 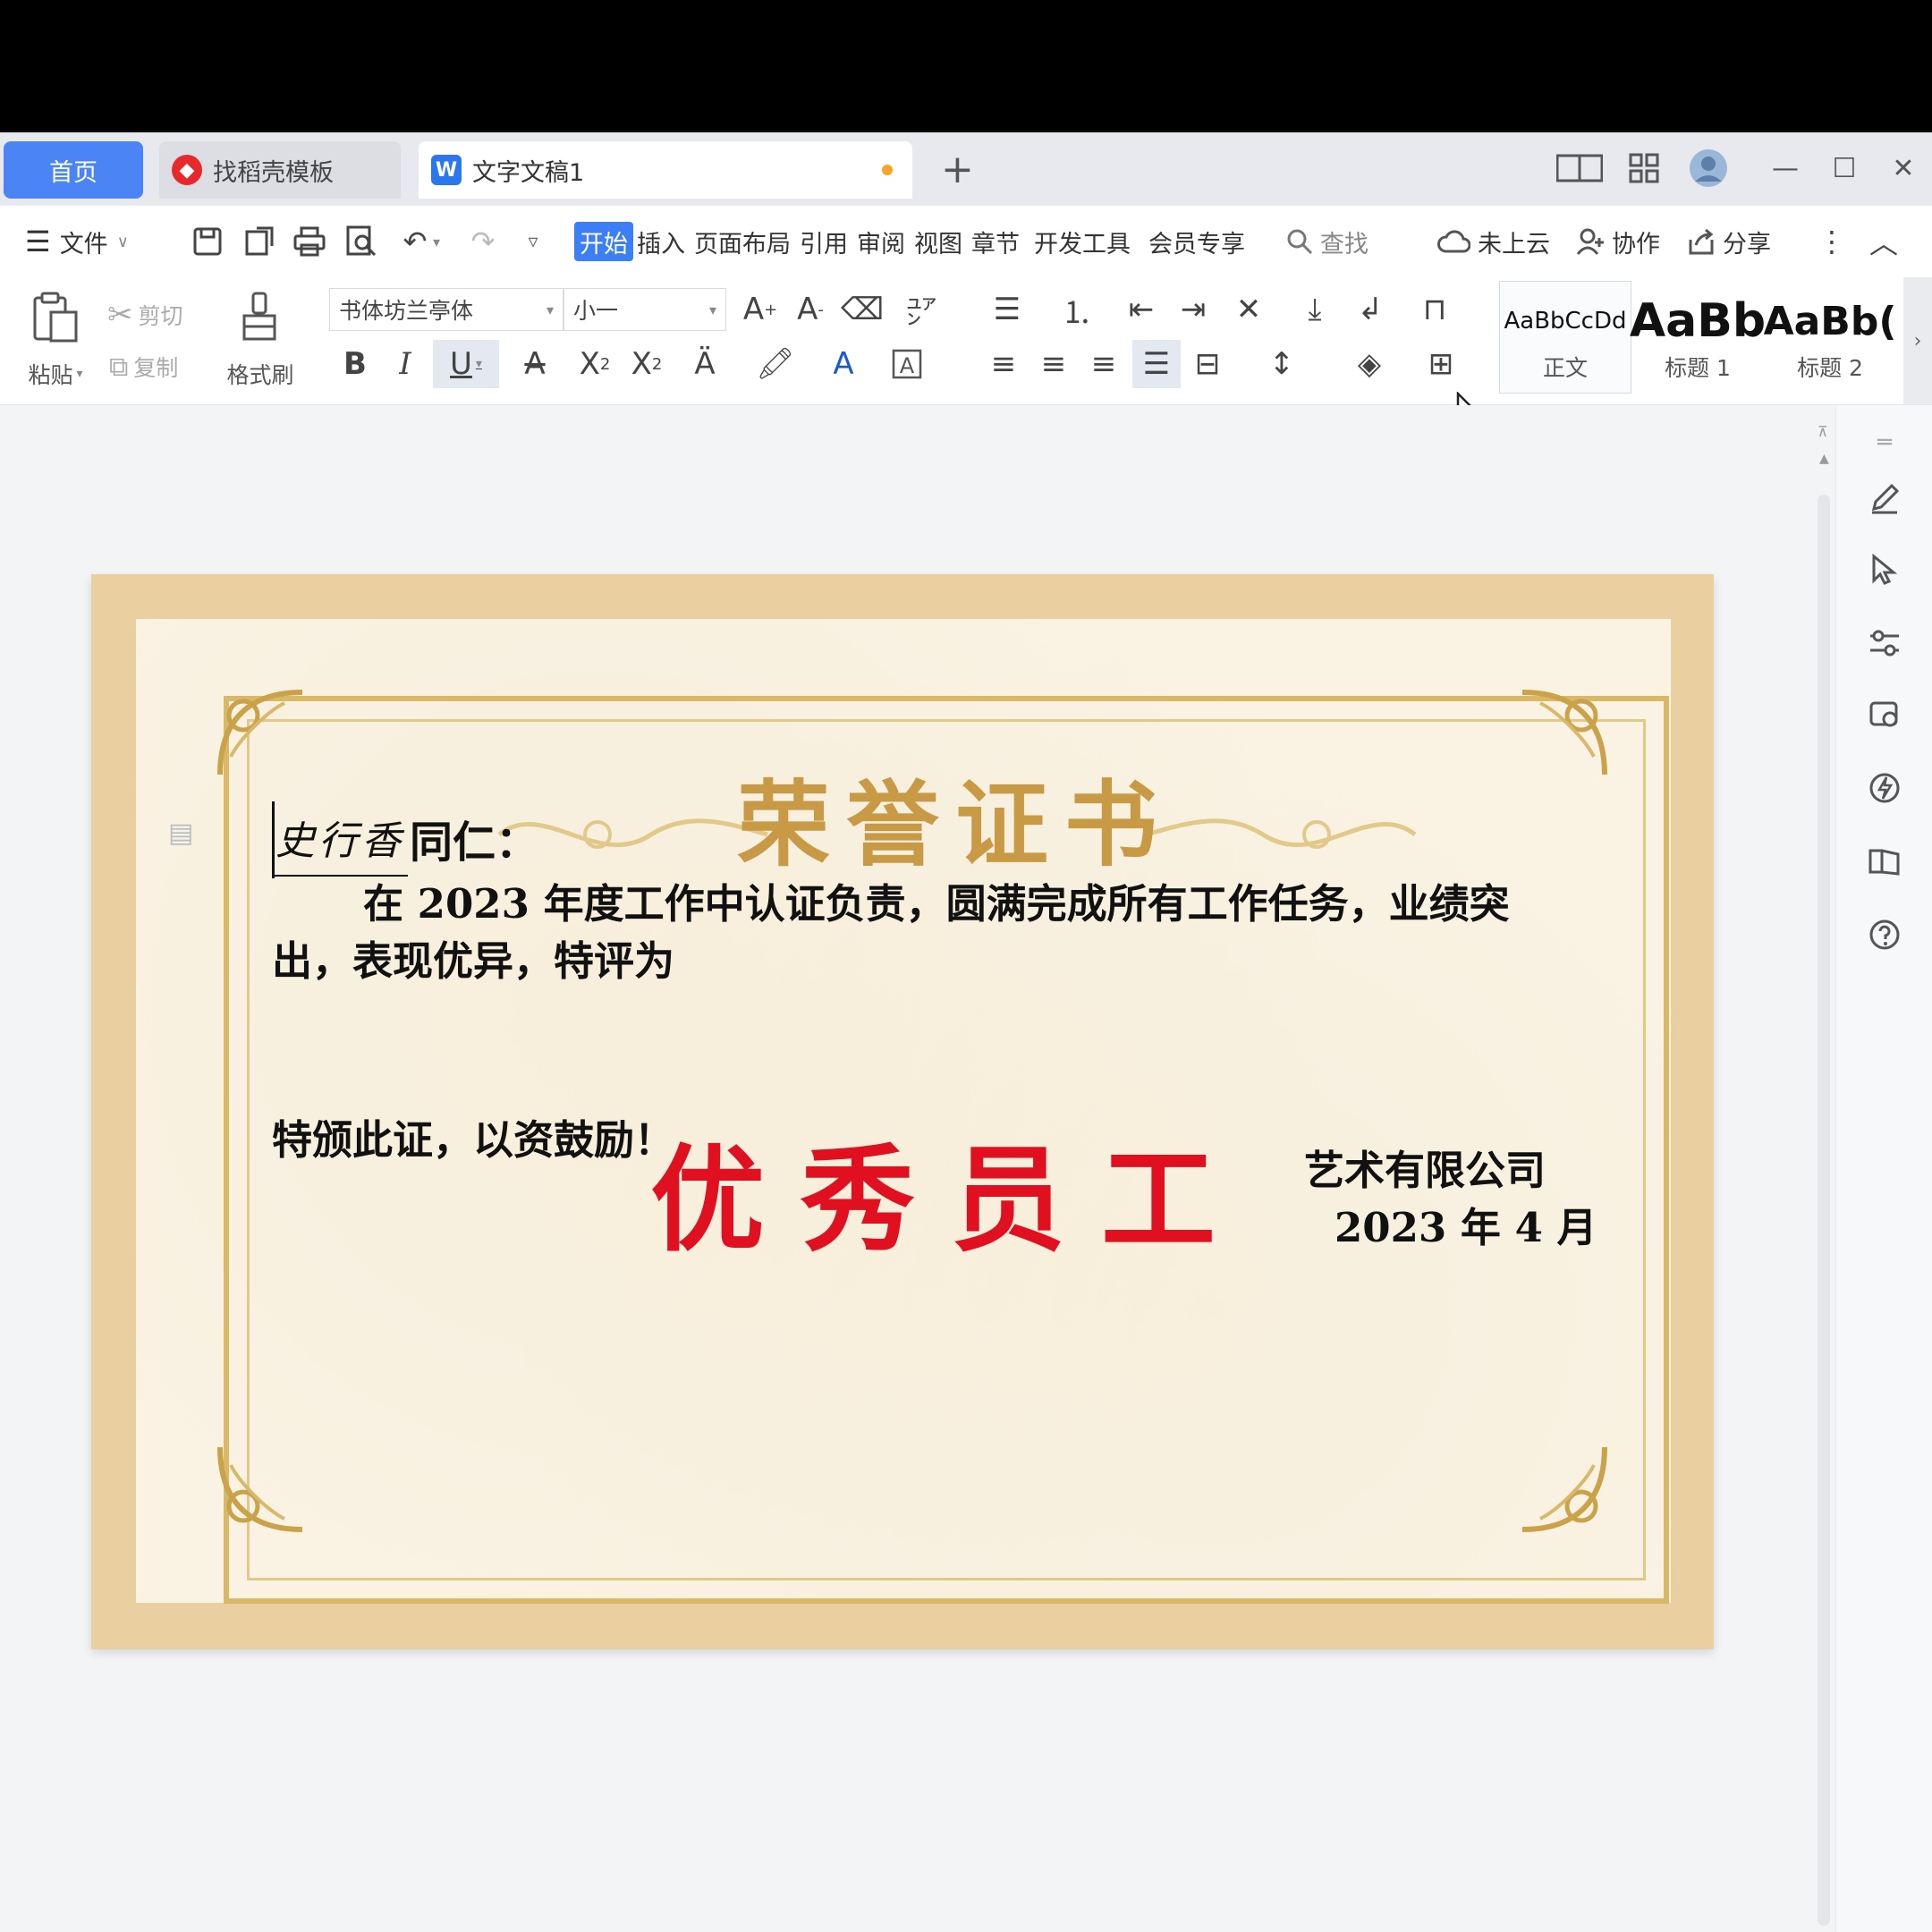 I want to click on maximize-button: ☐, so click(x=1844, y=168).